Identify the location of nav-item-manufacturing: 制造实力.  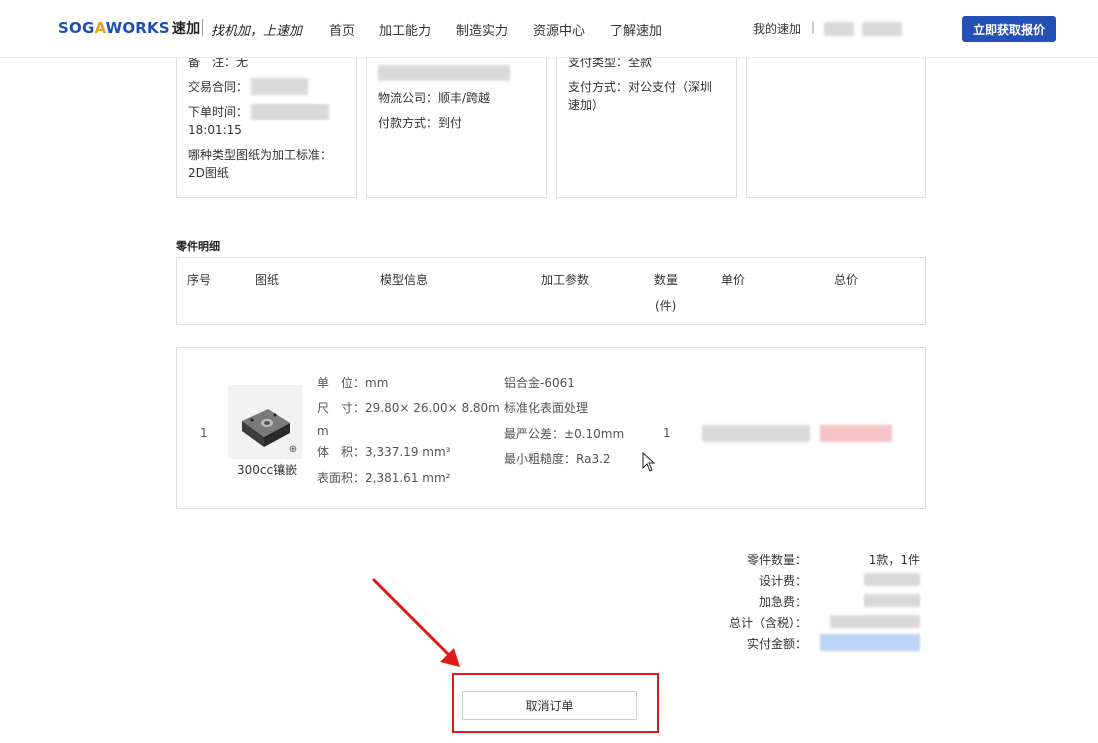
(482, 29).